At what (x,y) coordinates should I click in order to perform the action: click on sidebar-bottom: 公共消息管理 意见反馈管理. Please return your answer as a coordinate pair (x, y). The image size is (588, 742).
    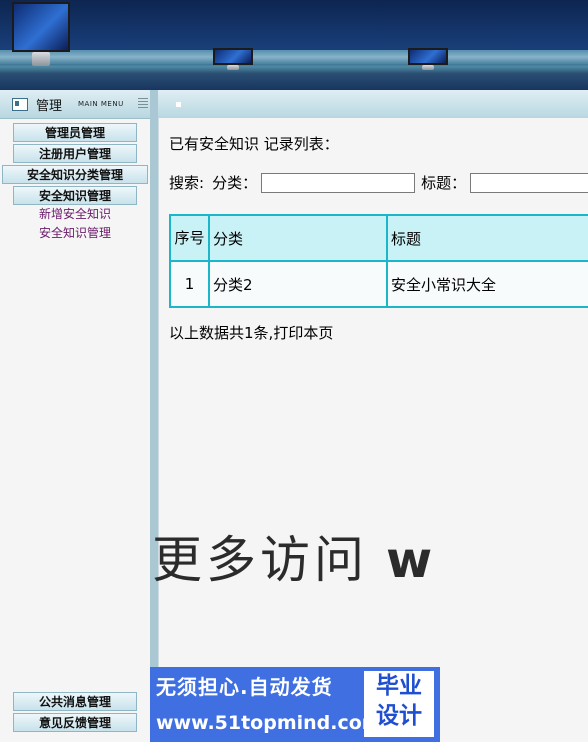
    Looking at the image, I should click on (75, 711).